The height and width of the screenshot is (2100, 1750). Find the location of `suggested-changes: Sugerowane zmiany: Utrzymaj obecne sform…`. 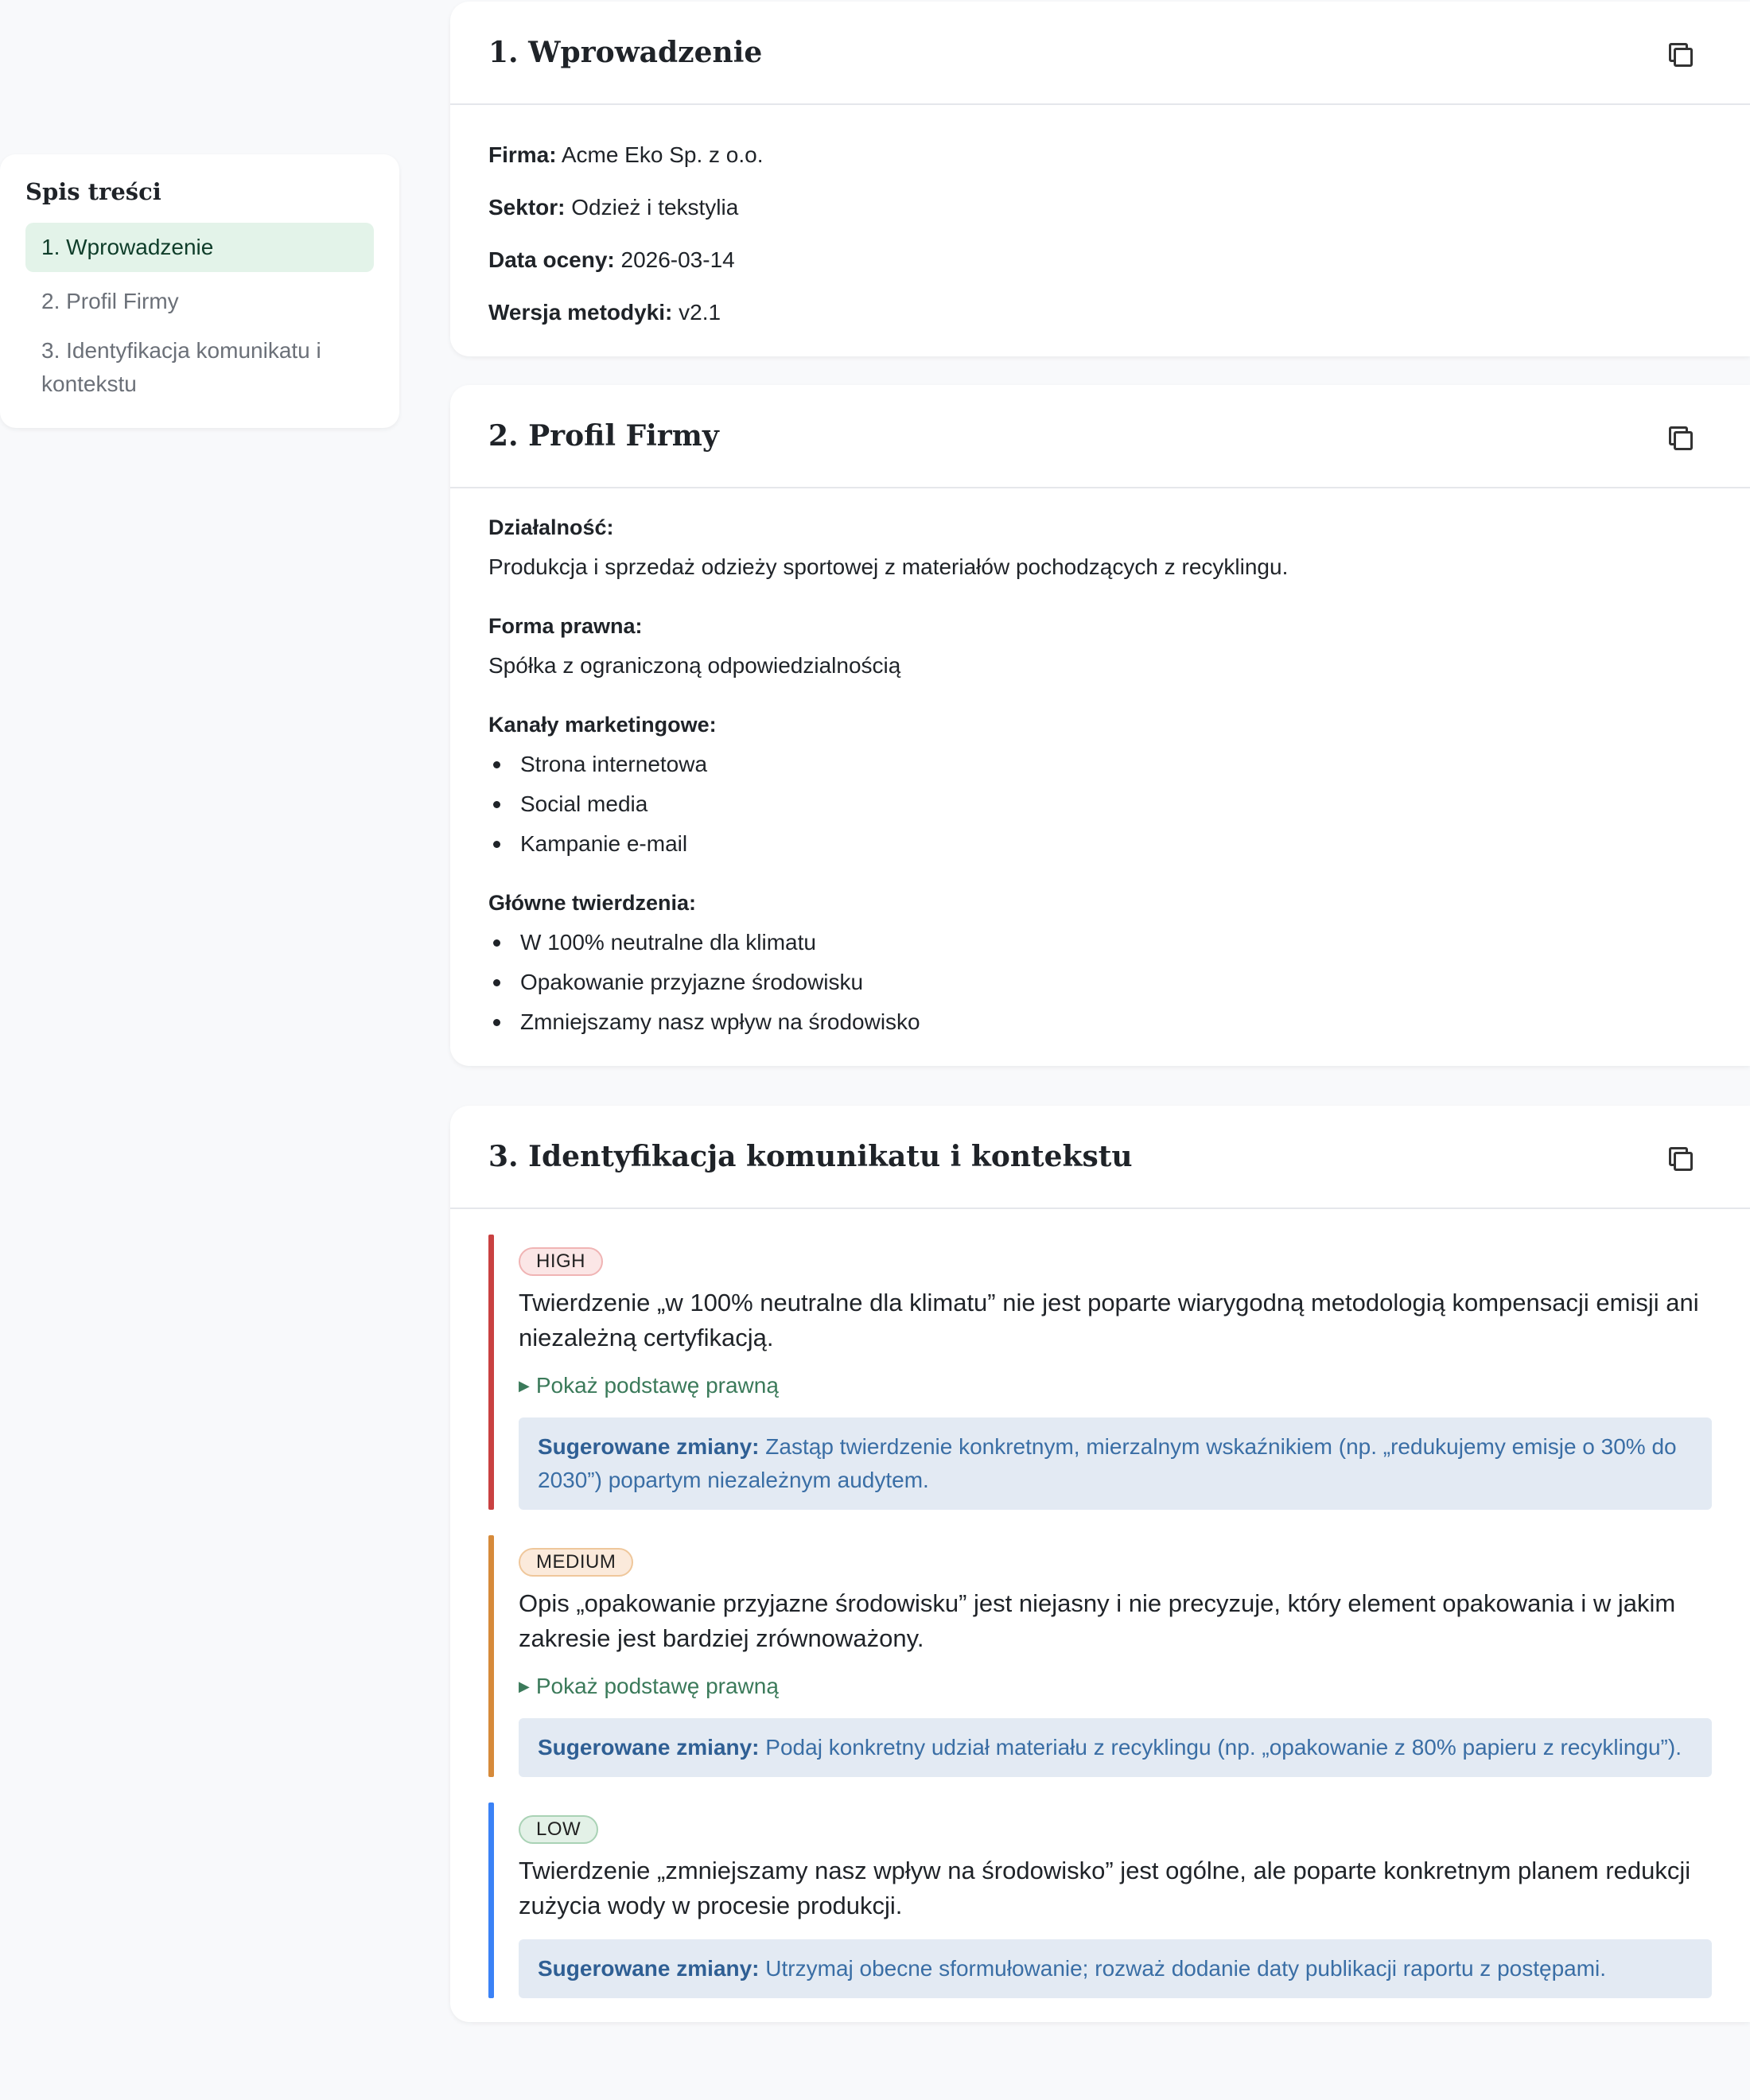

suggested-changes: Sugerowane zmiany: Utrzymaj obecne sform… is located at coordinates (1115, 1968).